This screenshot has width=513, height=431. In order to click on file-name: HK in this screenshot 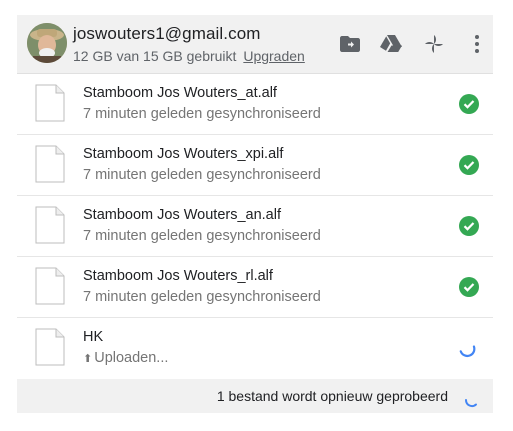, I will do `click(93, 337)`.